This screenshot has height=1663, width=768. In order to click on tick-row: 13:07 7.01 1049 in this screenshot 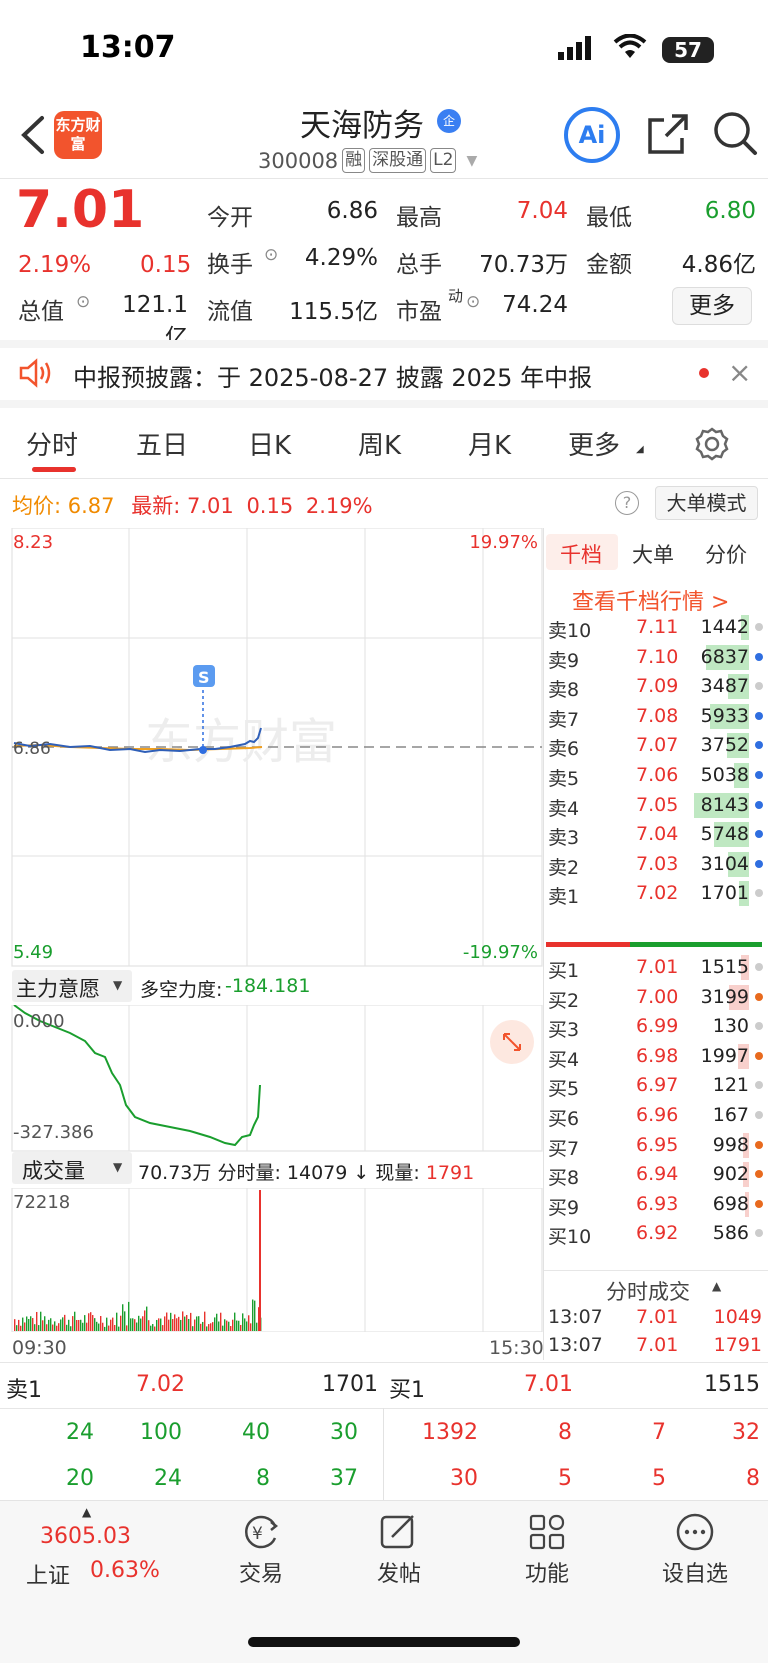, I will do `click(655, 1320)`.